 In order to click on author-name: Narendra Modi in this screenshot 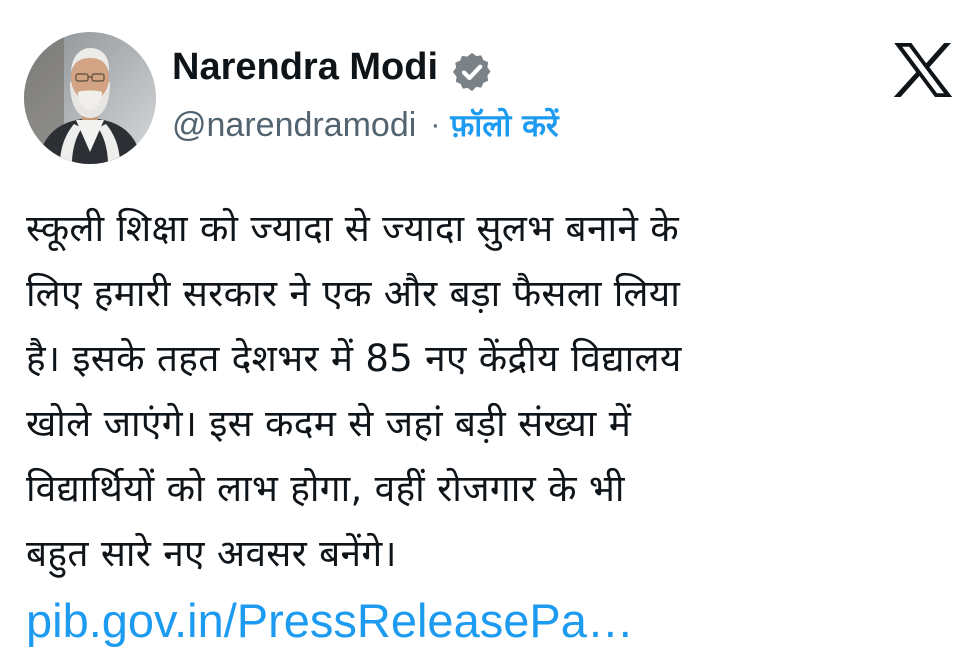, I will do `click(305, 67)`.